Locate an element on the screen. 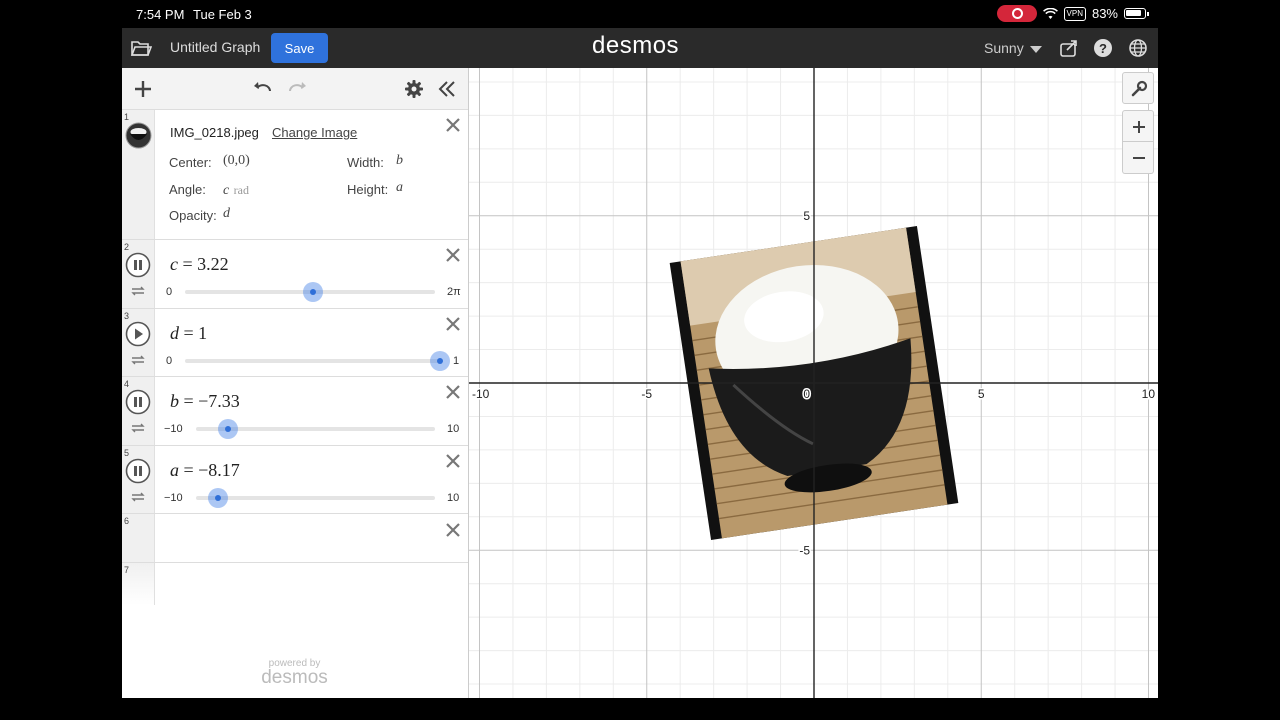  row-number: 4 is located at coordinates (127, 384).